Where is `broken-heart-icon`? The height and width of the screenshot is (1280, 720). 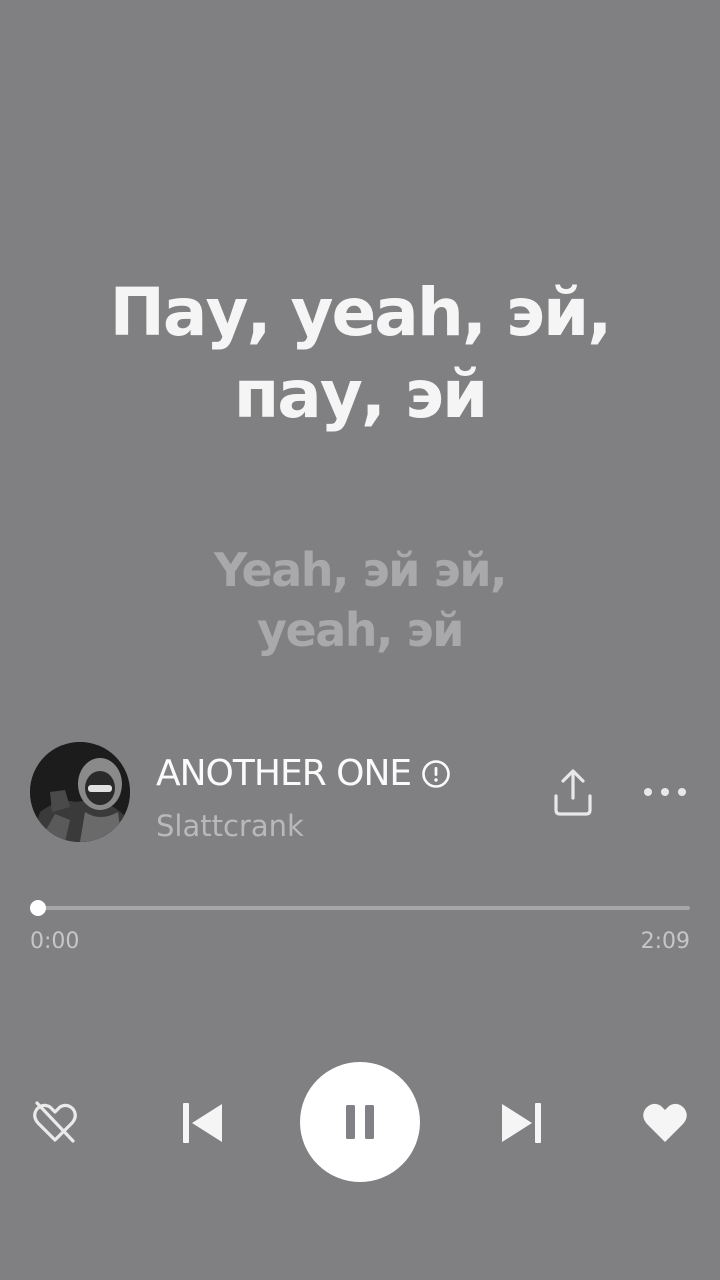 broken-heart-icon is located at coordinates (55, 1122).